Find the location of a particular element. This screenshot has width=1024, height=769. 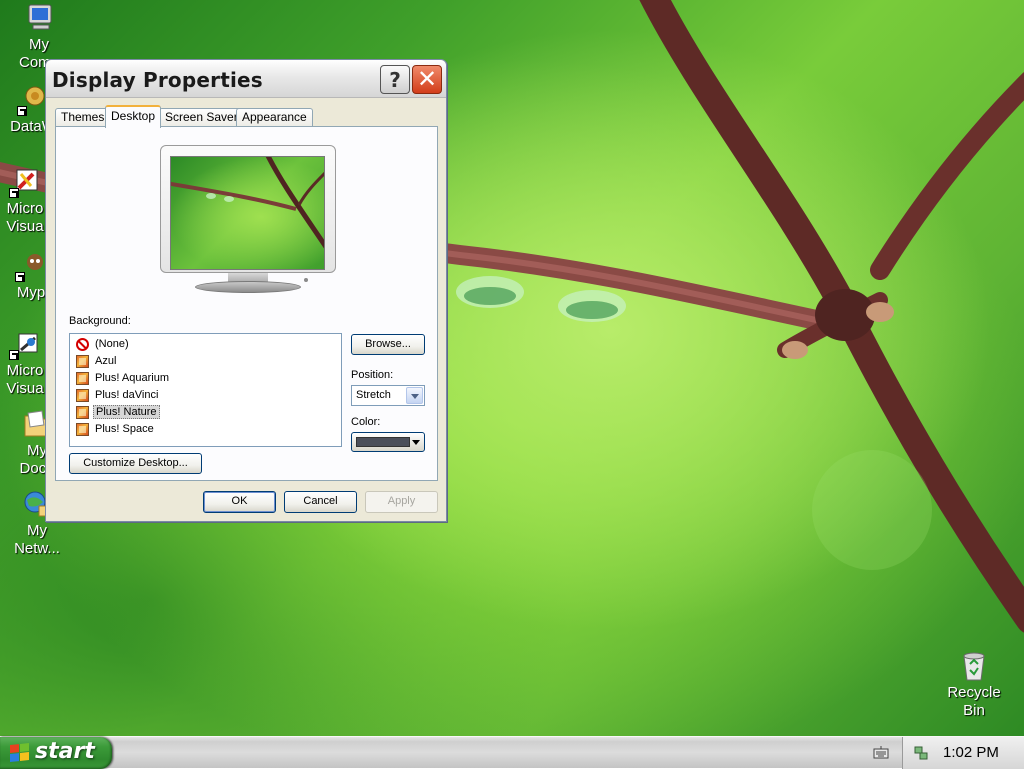

preview-branch-image is located at coordinates (247, 203).